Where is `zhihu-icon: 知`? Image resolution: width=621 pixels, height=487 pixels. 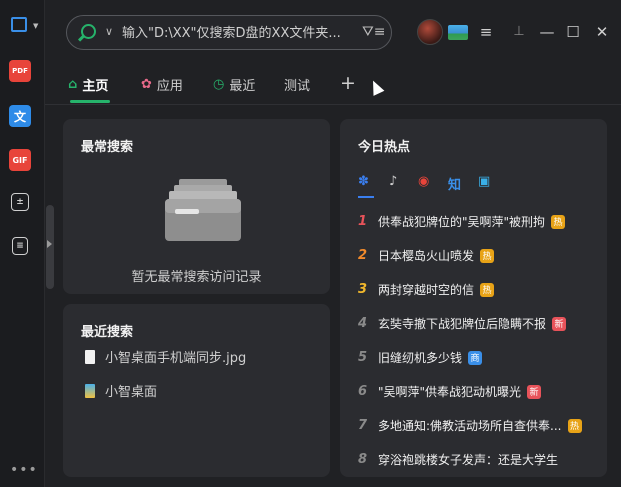
zhihu-icon: 知 is located at coordinates (454, 183).